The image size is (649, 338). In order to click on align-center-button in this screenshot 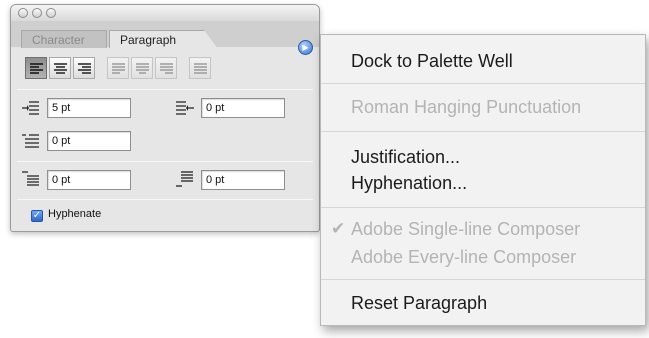, I will do `click(60, 68)`.